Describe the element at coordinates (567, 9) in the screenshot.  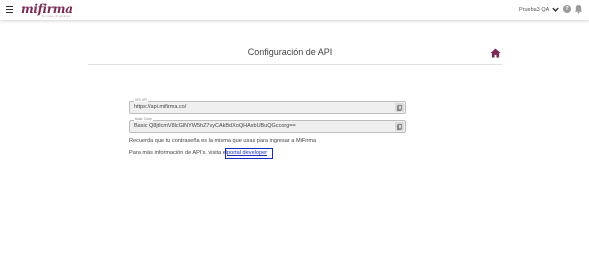
I see `help-icon: ?` at that location.